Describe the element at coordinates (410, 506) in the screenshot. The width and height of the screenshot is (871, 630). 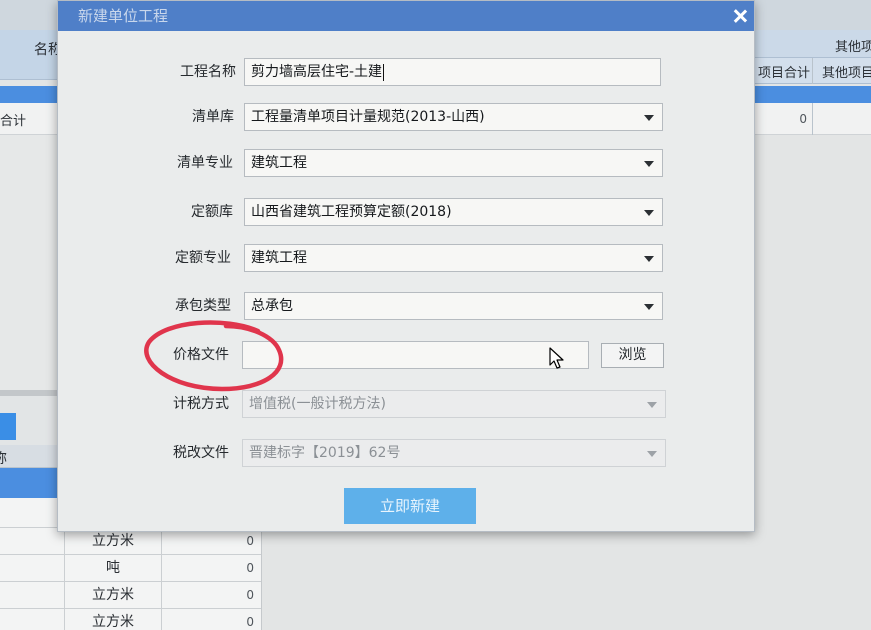
I see `create-now-button: 立即新建` at that location.